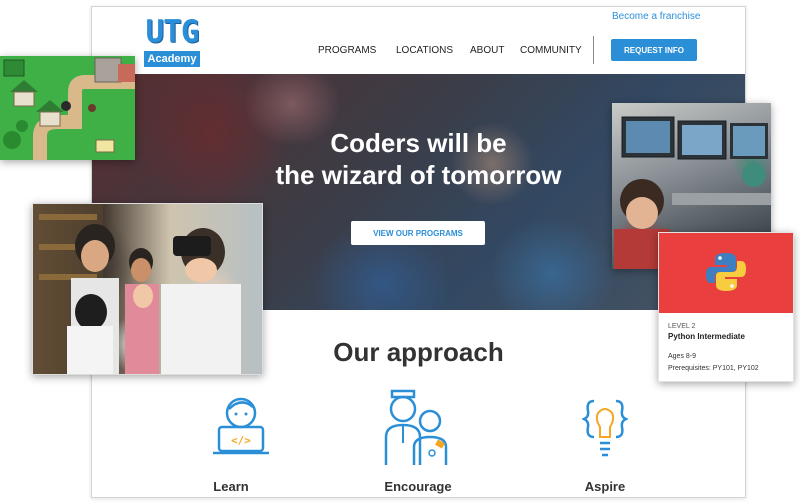 Image resolution: width=800 pixels, height=504 pixels. I want to click on course-card-header, so click(726, 273).